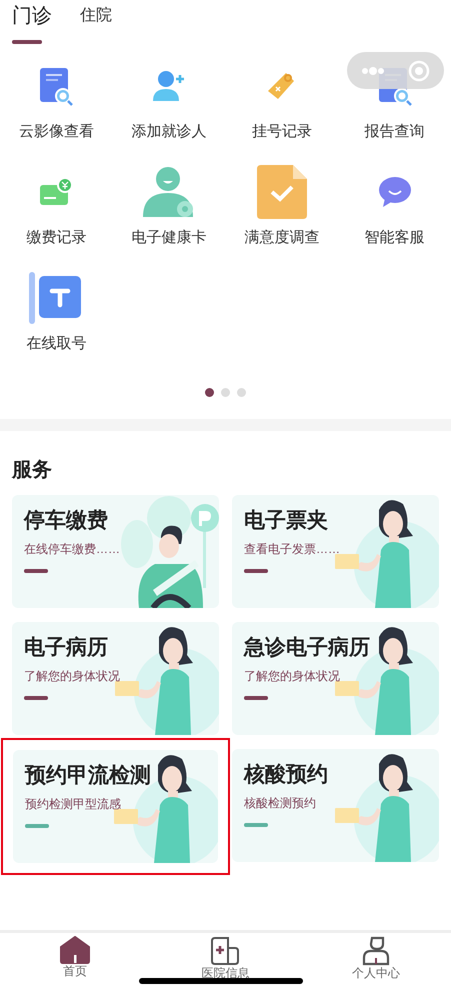 Image resolution: width=451 pixels, height=988 pixels. Describe the element at coordinates (115, 678) in the screenshot. I see `service-card: 电子病历 了解您的身体状况` at that location.